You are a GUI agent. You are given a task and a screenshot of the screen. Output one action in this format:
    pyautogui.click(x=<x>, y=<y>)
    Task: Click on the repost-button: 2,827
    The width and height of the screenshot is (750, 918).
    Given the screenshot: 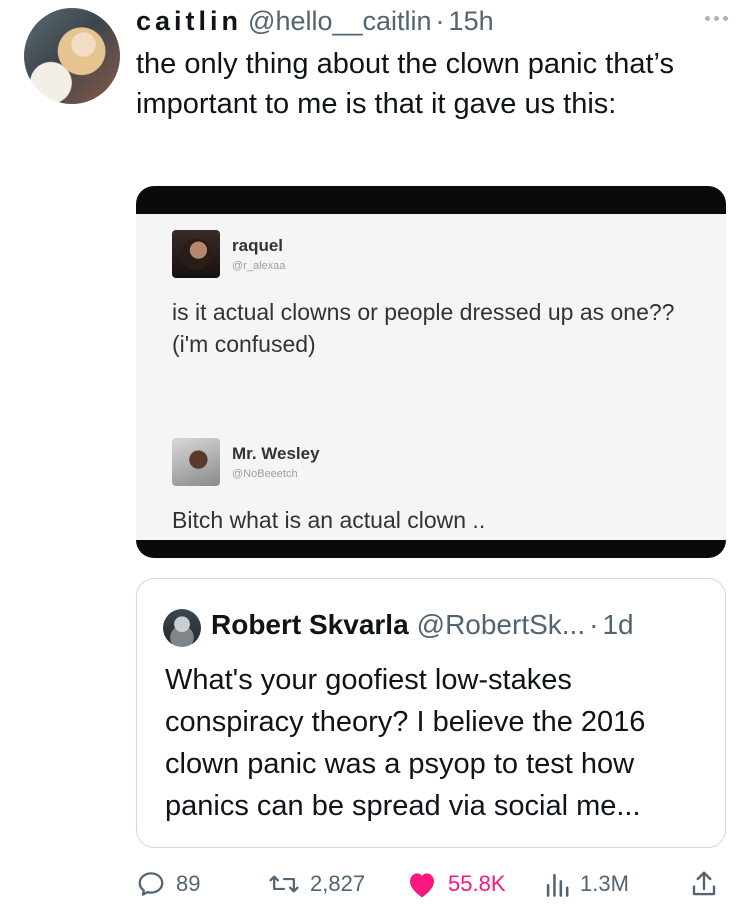 What is the action you would take?
    pyautogui.click(x=316, y=884)
    